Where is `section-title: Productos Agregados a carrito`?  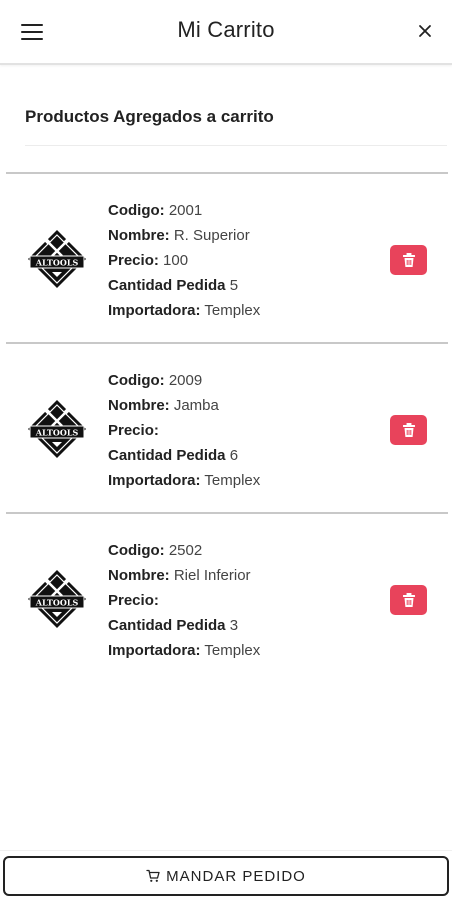
section-title: Productos Agregados a carrito is located at coordinates (149, 116).